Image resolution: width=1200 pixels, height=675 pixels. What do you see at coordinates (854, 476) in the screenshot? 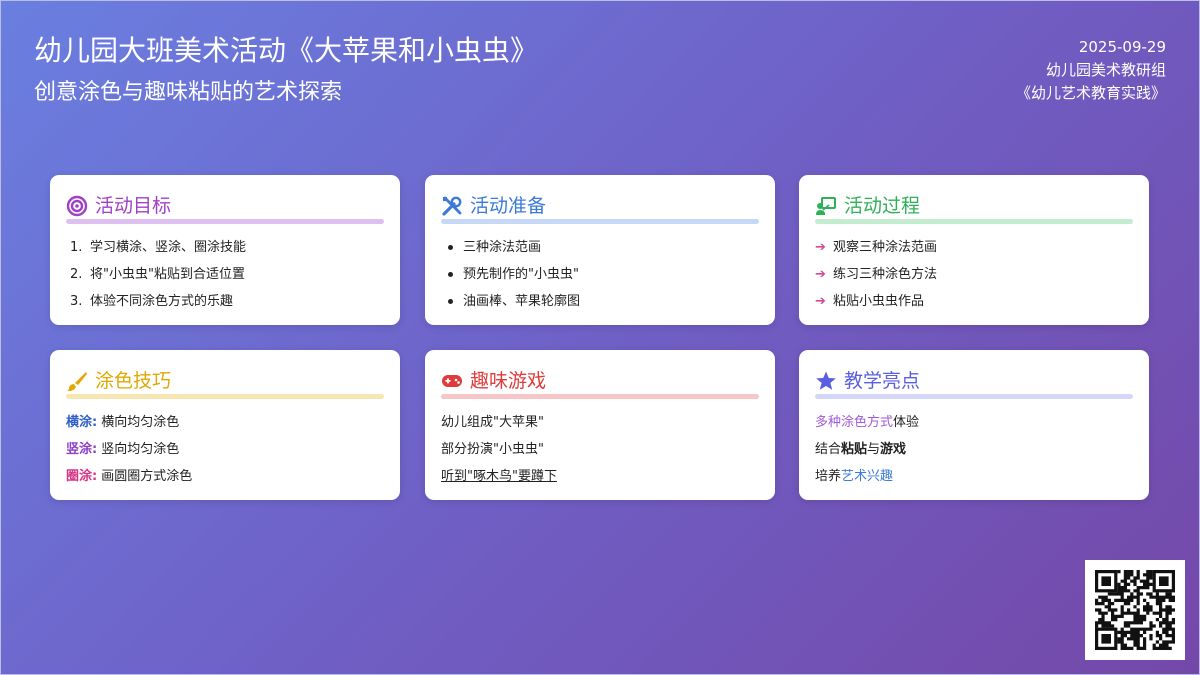
I see `list-item: 培养 艺术兴趣` at bounding box center [854, 476].